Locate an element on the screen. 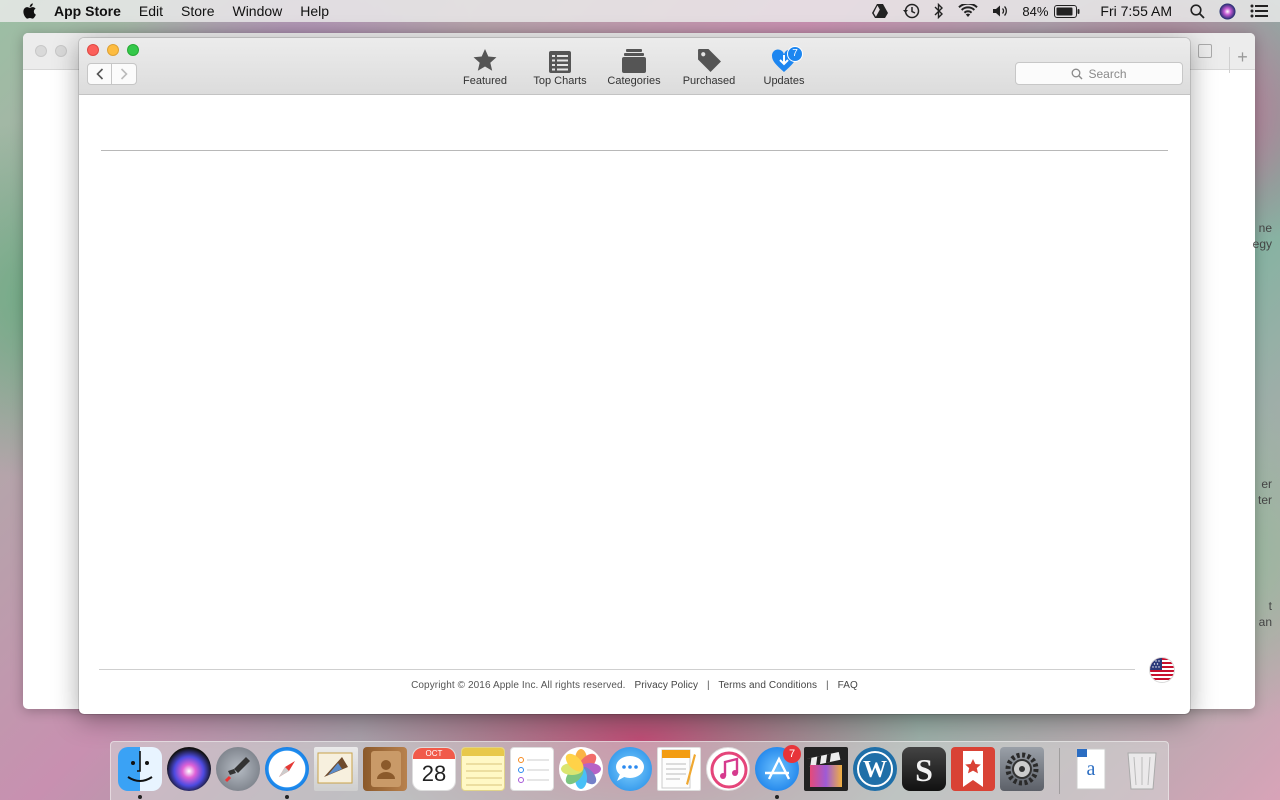  svg-text: a is located at coordinates (1091, 769).